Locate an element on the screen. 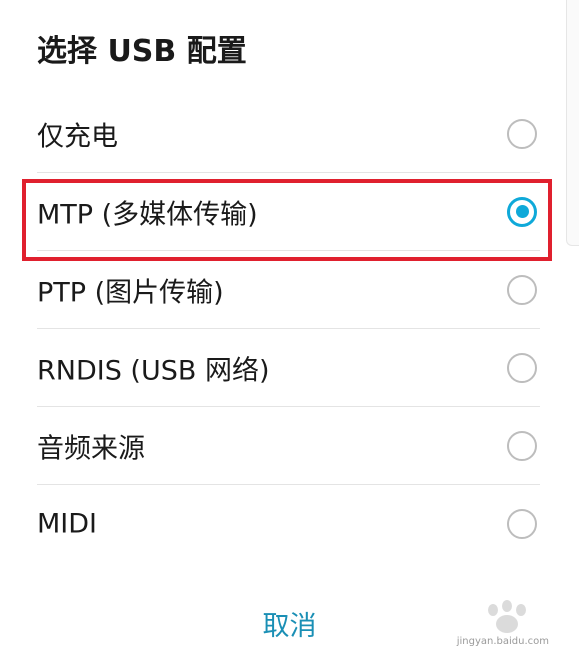  radio-button-checked is located at coordinates (522, 211).